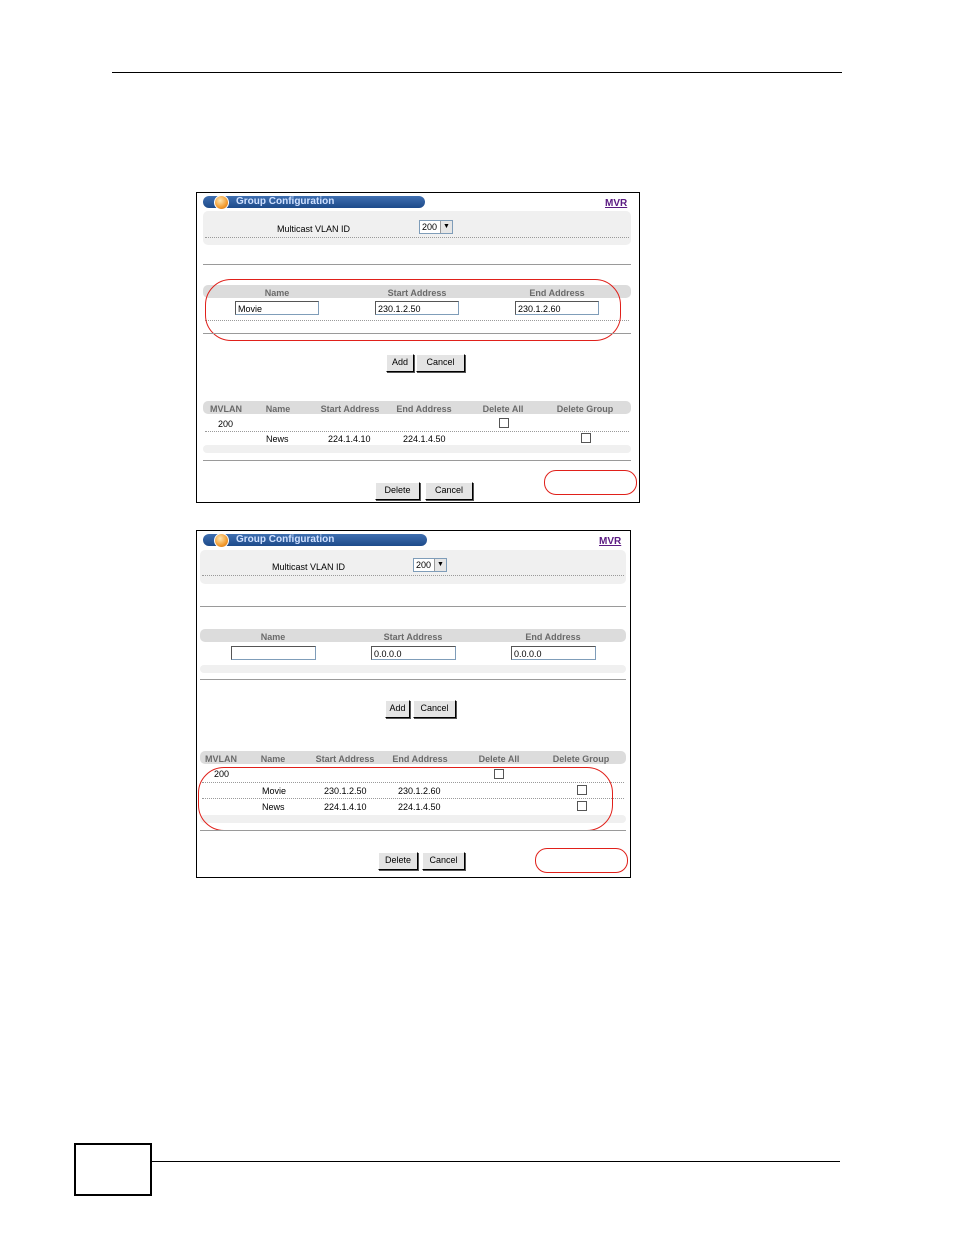 This screenshot has height=1235, width=954. What do you see at coordinates (553, 653) in the screenshot?
I see `end-address-input: 0.0.0.0` at bounding box center [553, 653].